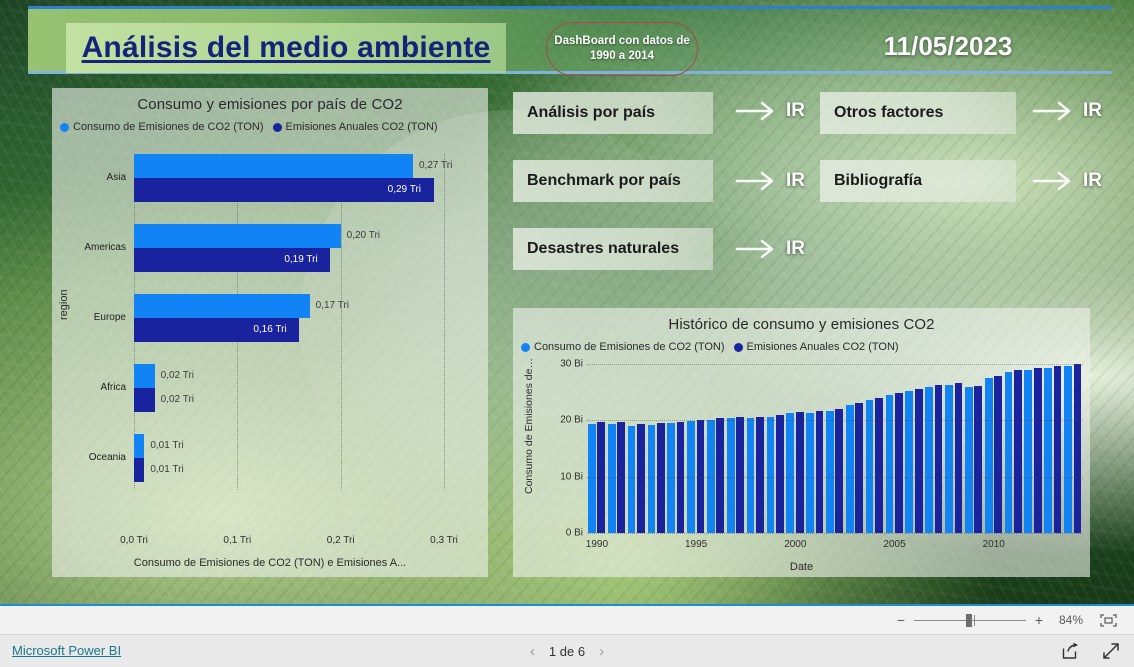 The width and height of the screenshot is (1134, 667). I want to click on share-icon, so click(1070, 651).